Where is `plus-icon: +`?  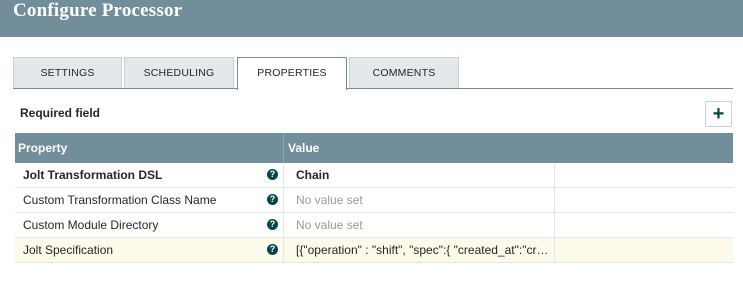 plus-icon: + is located at coordinates (718, 114).